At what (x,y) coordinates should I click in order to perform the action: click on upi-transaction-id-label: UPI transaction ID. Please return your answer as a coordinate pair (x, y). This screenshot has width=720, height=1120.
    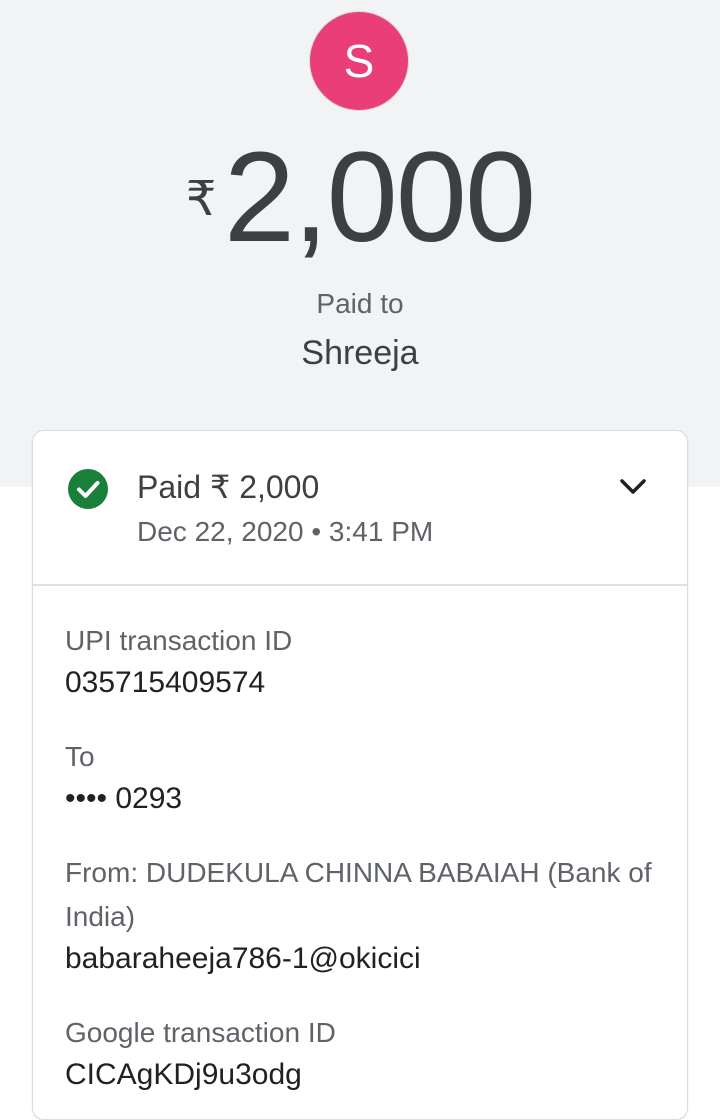
    Looking at the image, I should click on (179, 640).